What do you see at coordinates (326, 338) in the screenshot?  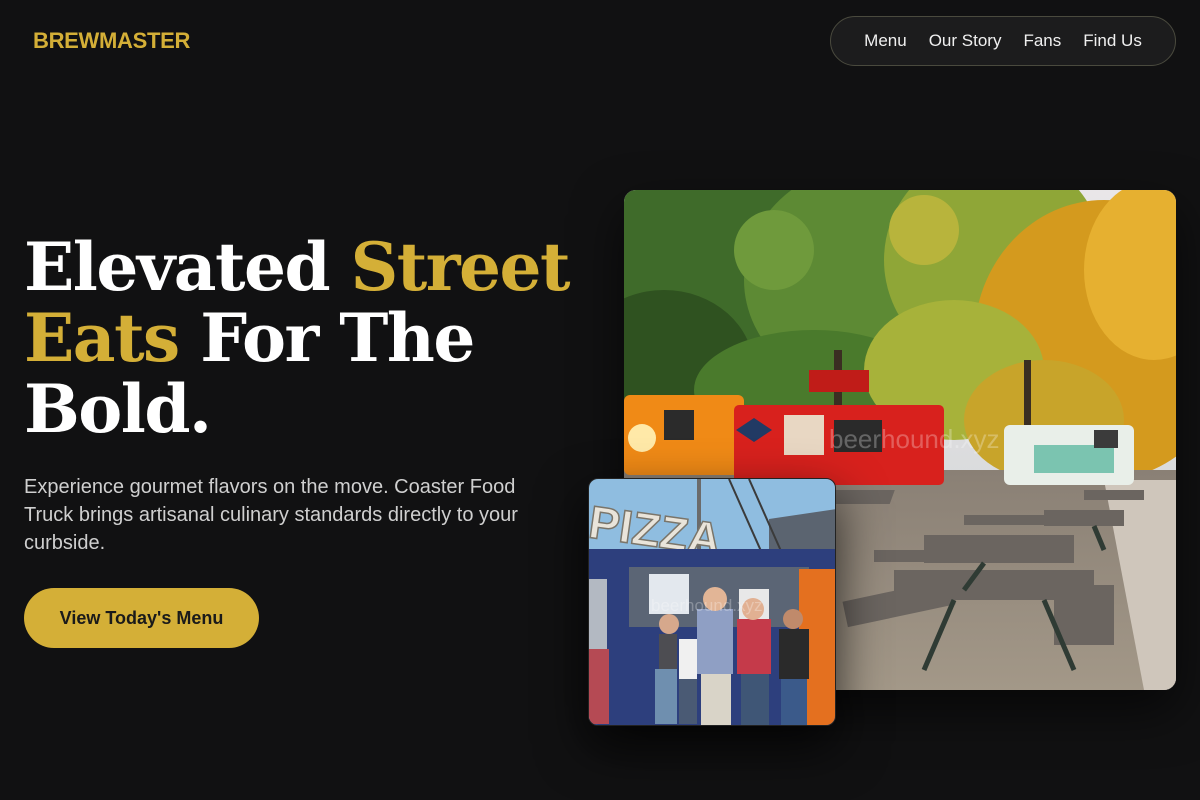 I see `hero-title-part-2: For The` at bounding box center [326, 338].